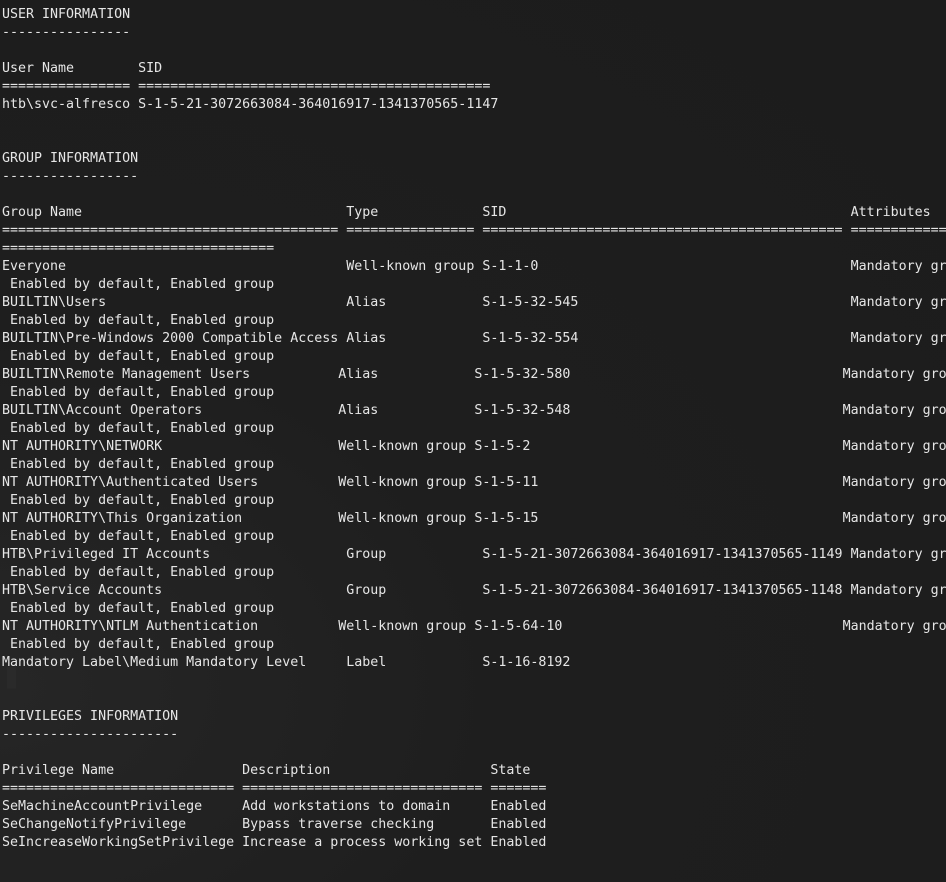 The width and height of the screenshot is (946, 882). Describe the element at coordinates (90, 716) in the screenshot. I see `terminal-line: PRIVILEGES INFORMATION` at that location.